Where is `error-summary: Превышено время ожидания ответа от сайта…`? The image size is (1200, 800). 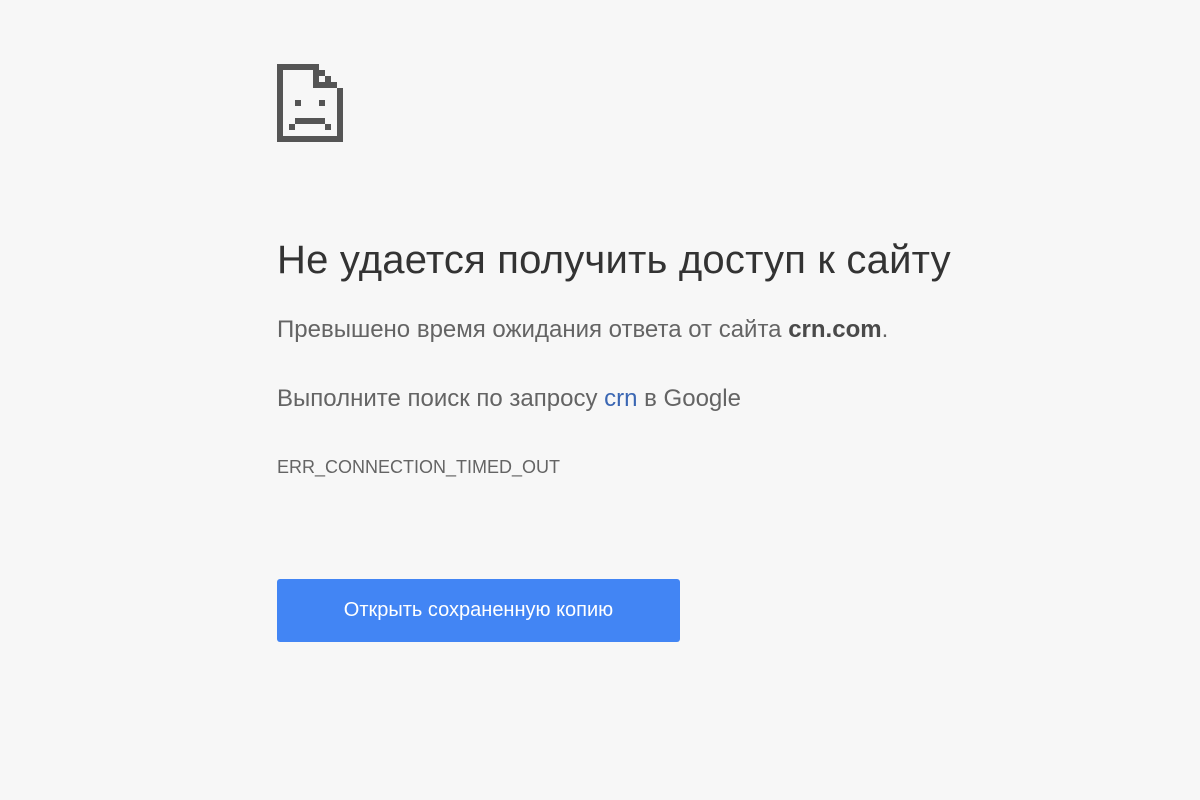 error-summary: Превышено время ожидания ответа от сайта… is located at coordinates (707, 330).